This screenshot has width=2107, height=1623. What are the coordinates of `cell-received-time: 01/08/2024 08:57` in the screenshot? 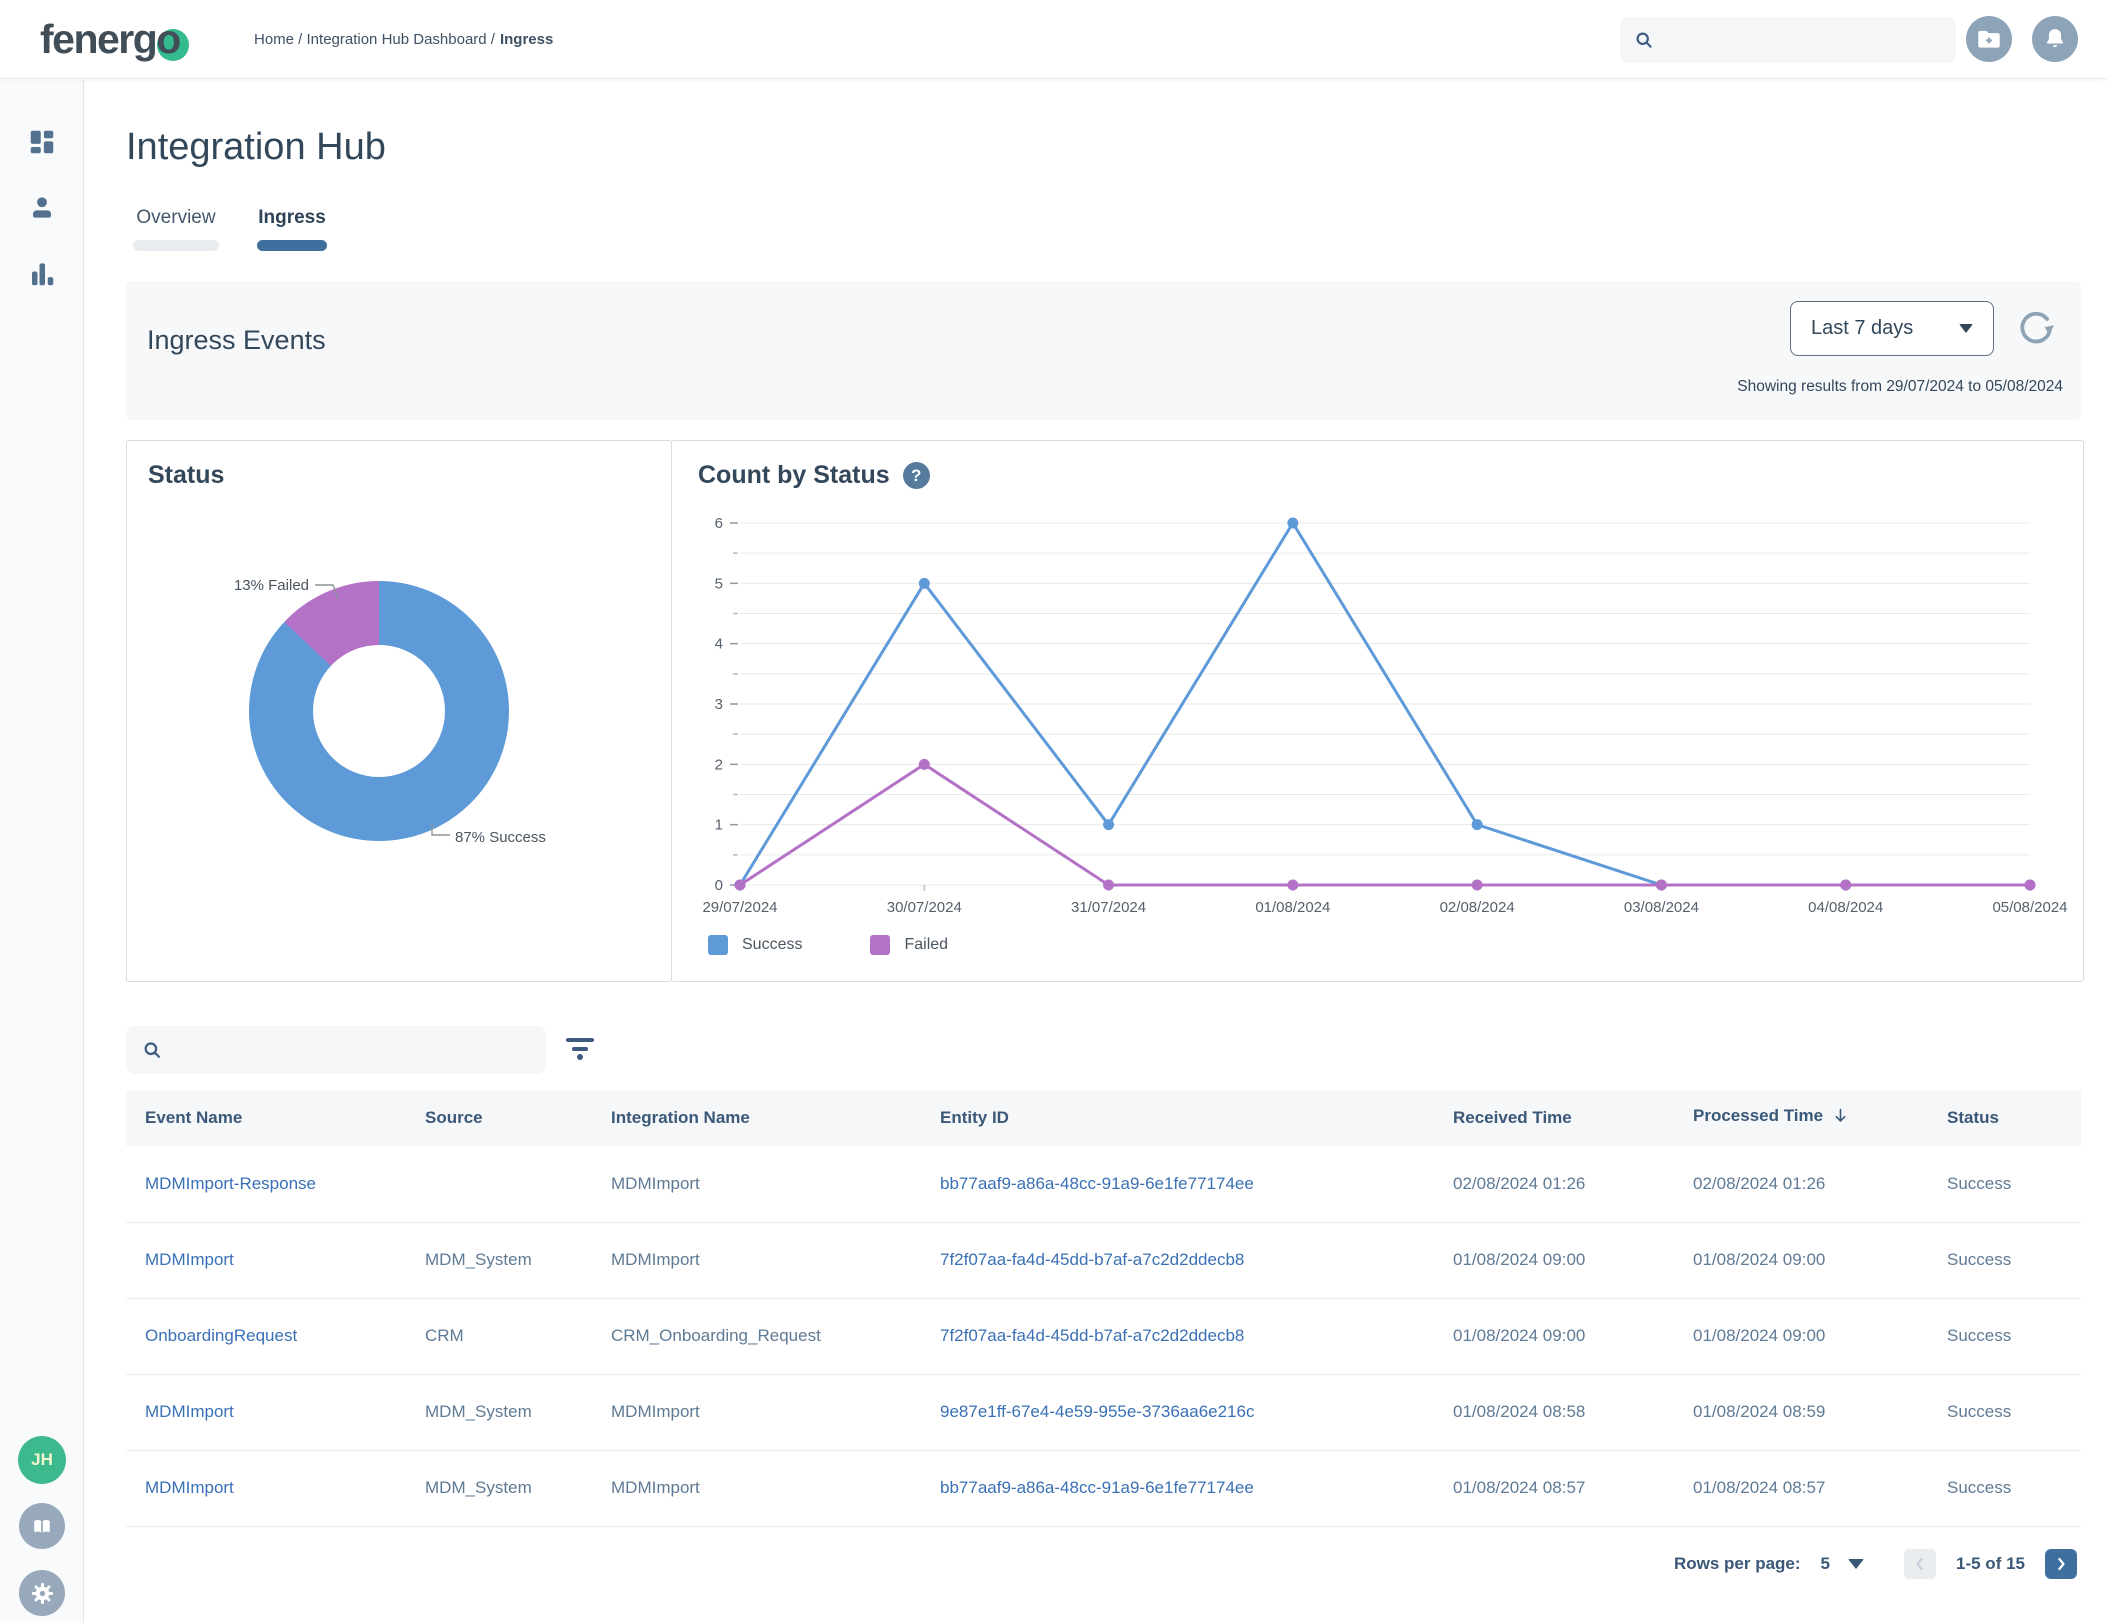 It's located at (1554, 1488).